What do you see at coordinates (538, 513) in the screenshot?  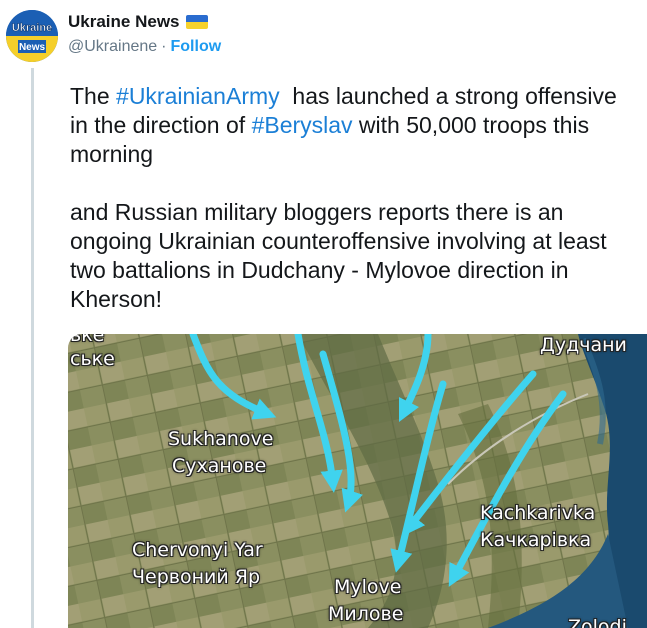 I see `map-label-kachkarivka-en: Kachkarivka` at bounding box center [538, 513].